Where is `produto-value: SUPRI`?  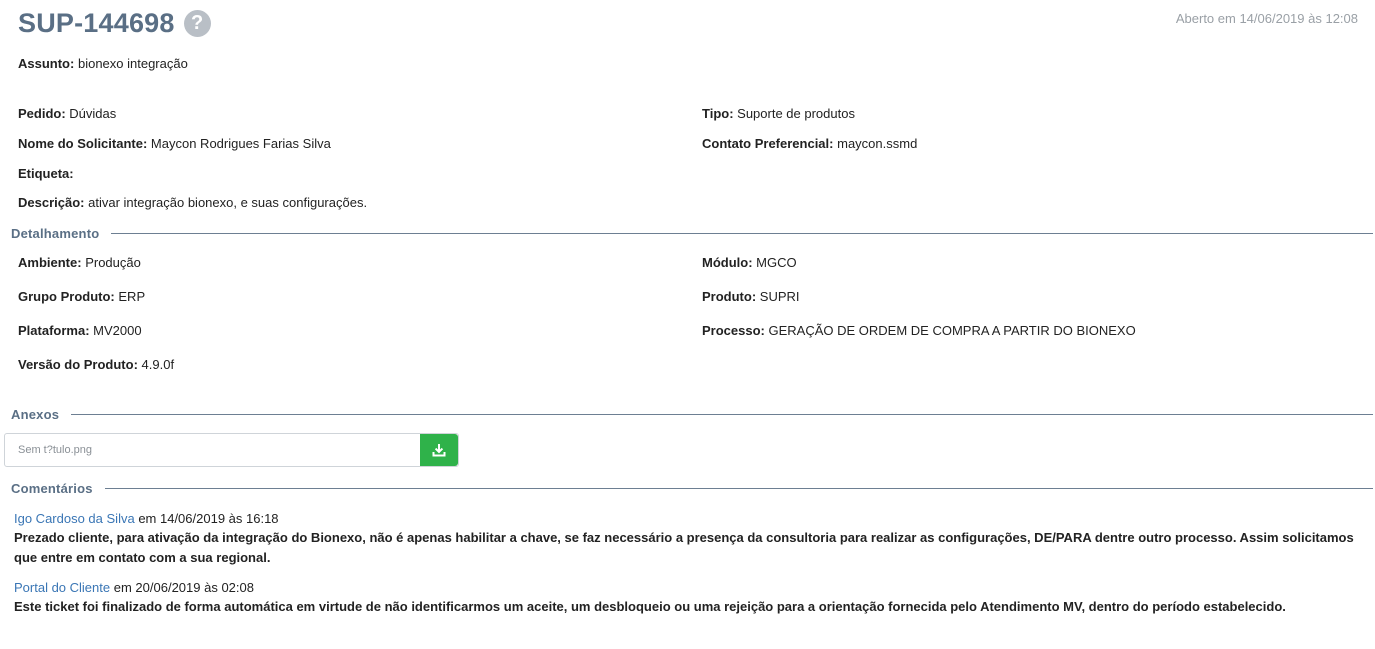
produto-value: SUPRI is located at coordinates (779, 296).